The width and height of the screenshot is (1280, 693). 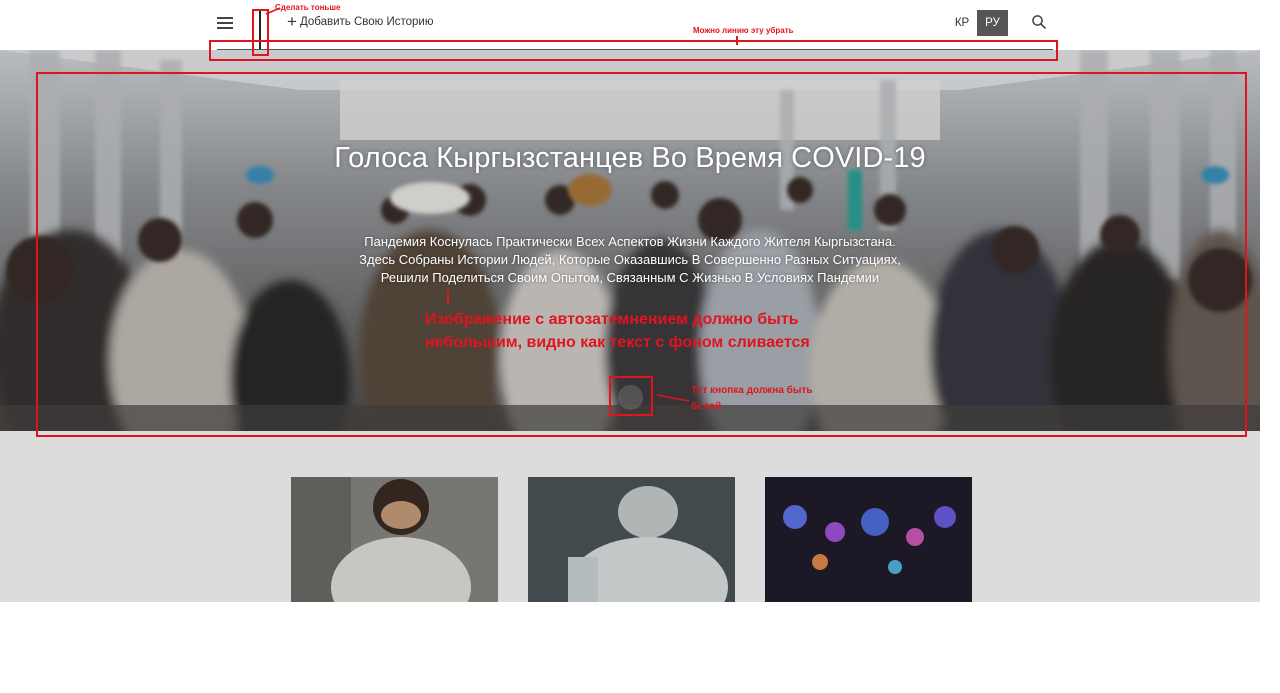 I want to click on add-story-label: Добавить Свою Историю, so click(x=366, y=22).